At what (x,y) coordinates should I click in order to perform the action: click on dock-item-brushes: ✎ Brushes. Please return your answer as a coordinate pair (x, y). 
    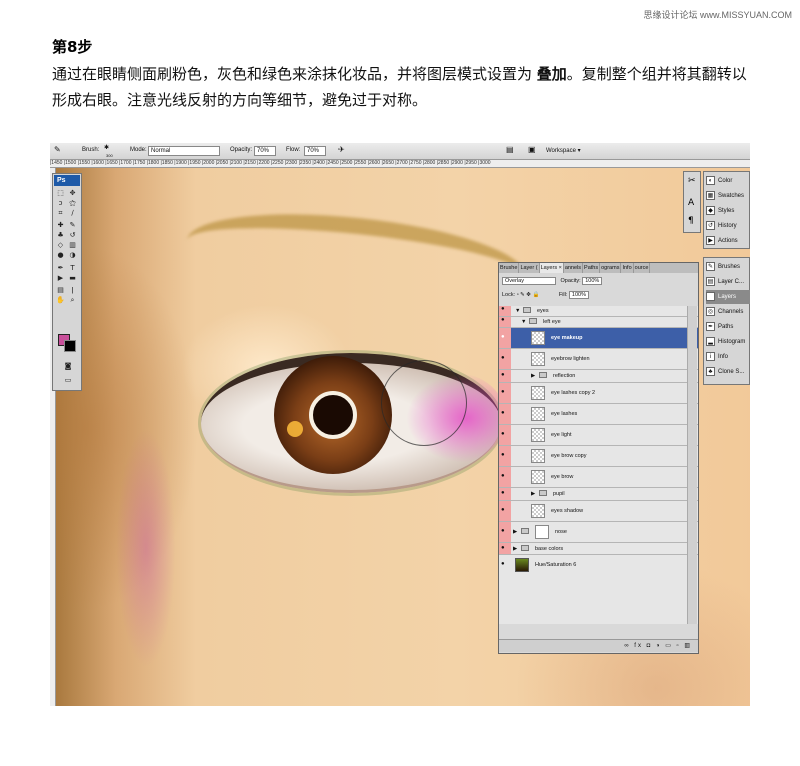
    Looking at the image, I should click on (728, 267).